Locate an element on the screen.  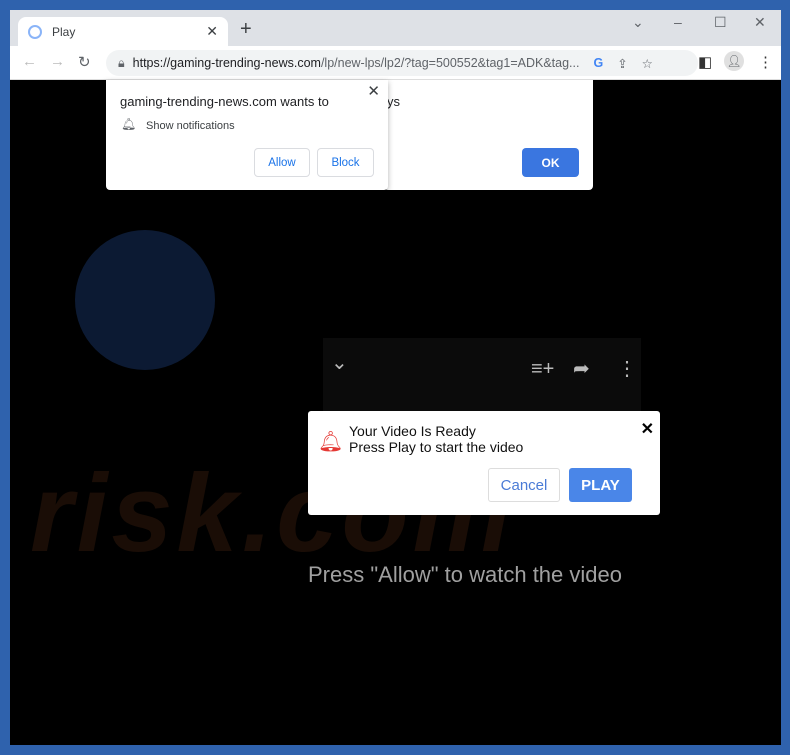
dialog-message: Press Play to start the video is located at coordinates (436, 447).